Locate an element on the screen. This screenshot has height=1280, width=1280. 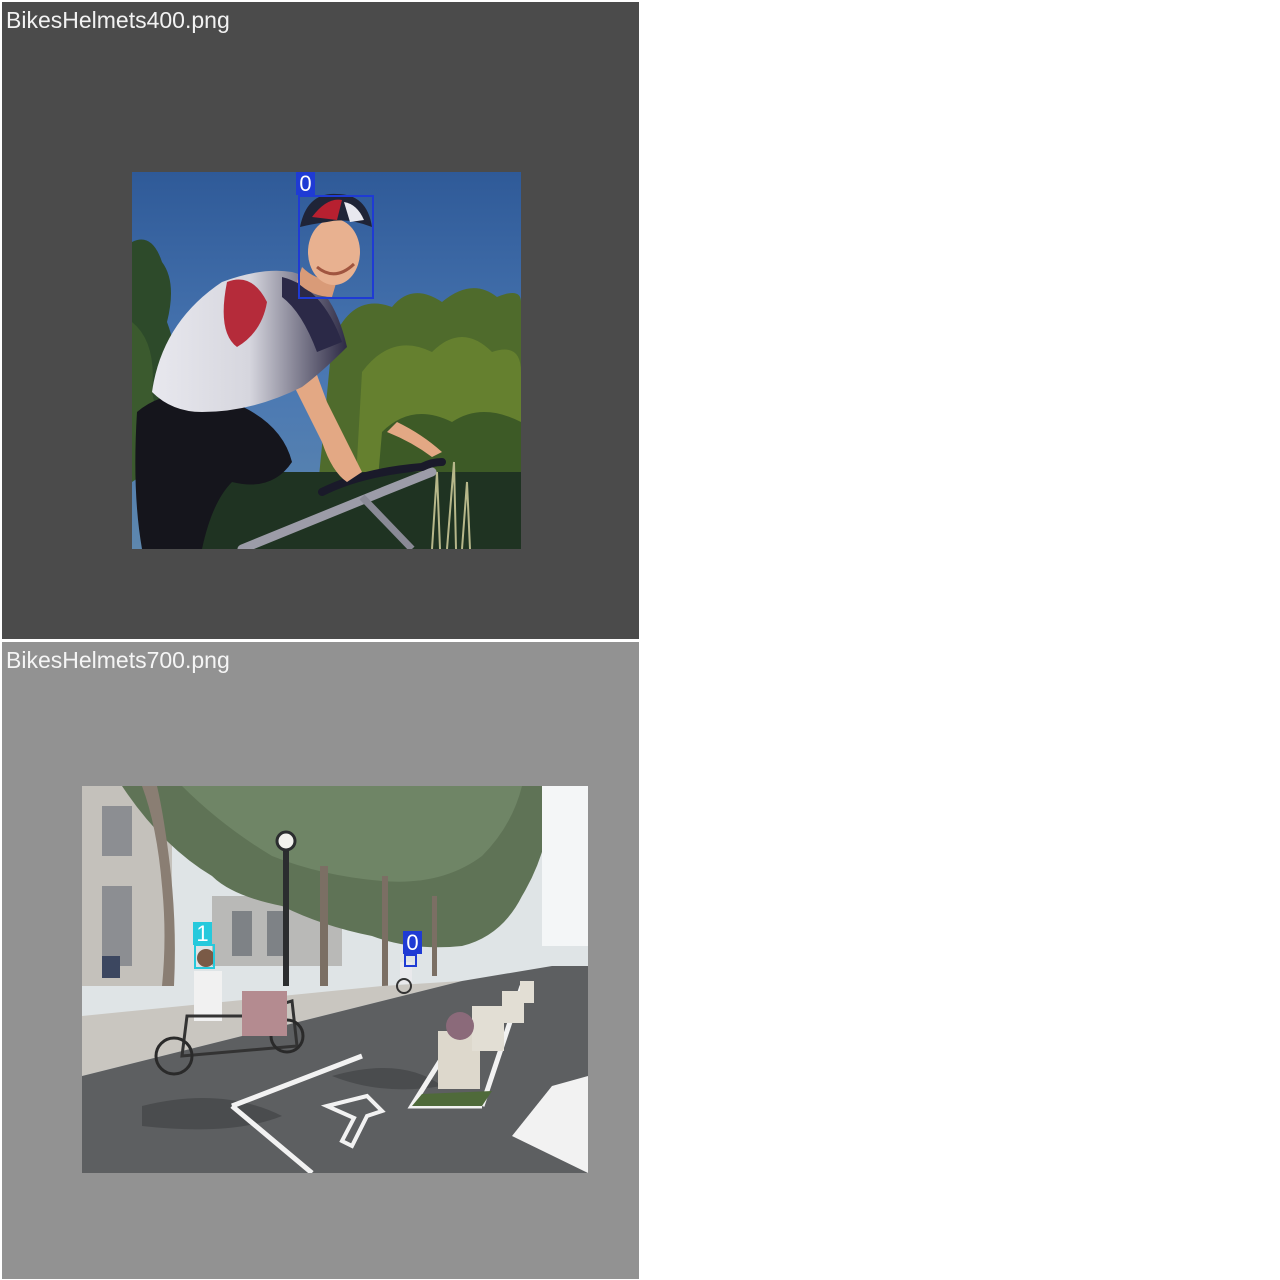
street-photo-illustration is located at coordinates (335, 979).